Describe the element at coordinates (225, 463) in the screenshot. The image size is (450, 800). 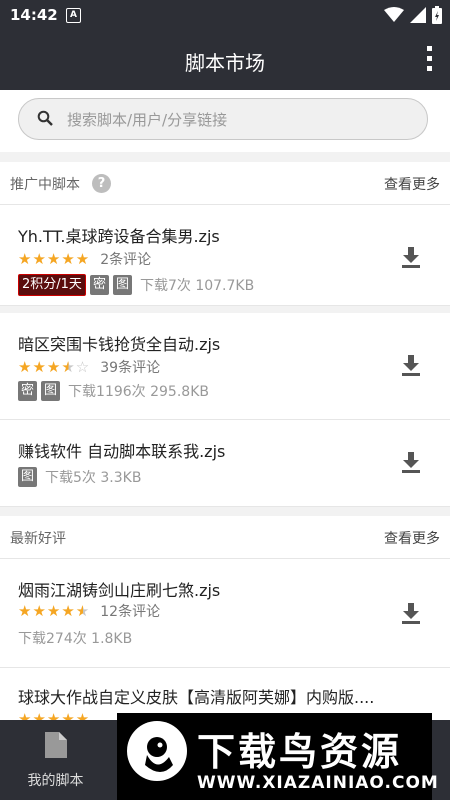
I see `script-item: 赚钱软件 自动脚本联系我.zjs 图 下载5次 3.3KB` at that location.